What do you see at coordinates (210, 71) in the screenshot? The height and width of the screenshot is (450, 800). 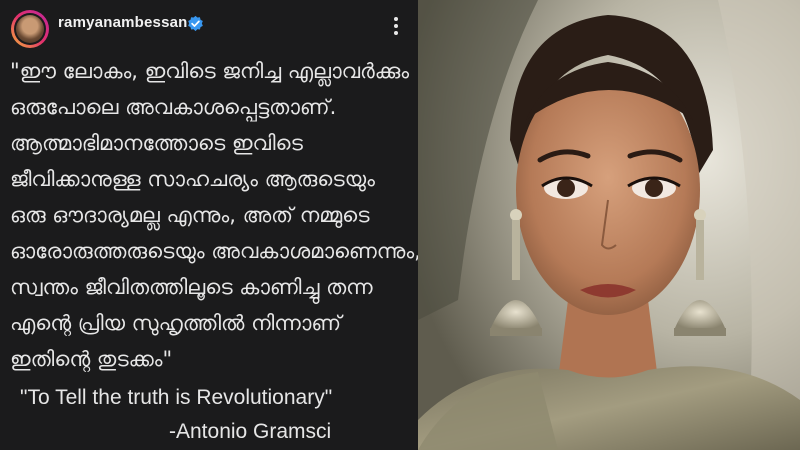 I see `caption-line: "ഈ ലോകം, ഇവിടെ ജനിച്ച എല്ലാവർക്കും` at bounding box center [210, 71].